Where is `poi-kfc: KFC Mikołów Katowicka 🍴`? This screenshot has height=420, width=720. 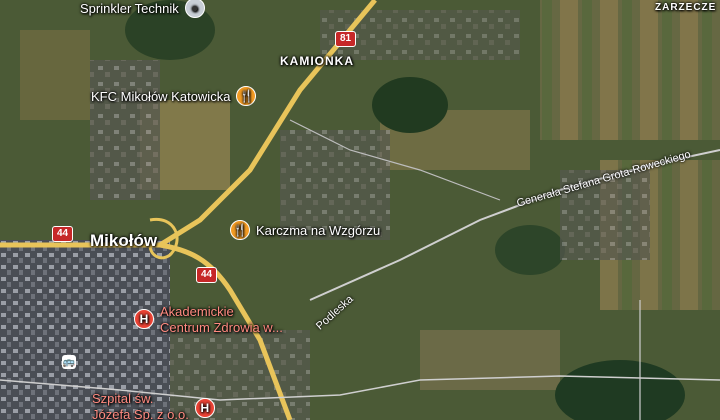
poi-kfc: KFC Mikołów Katowicka 🍴 is located at coordinates (174, 96).